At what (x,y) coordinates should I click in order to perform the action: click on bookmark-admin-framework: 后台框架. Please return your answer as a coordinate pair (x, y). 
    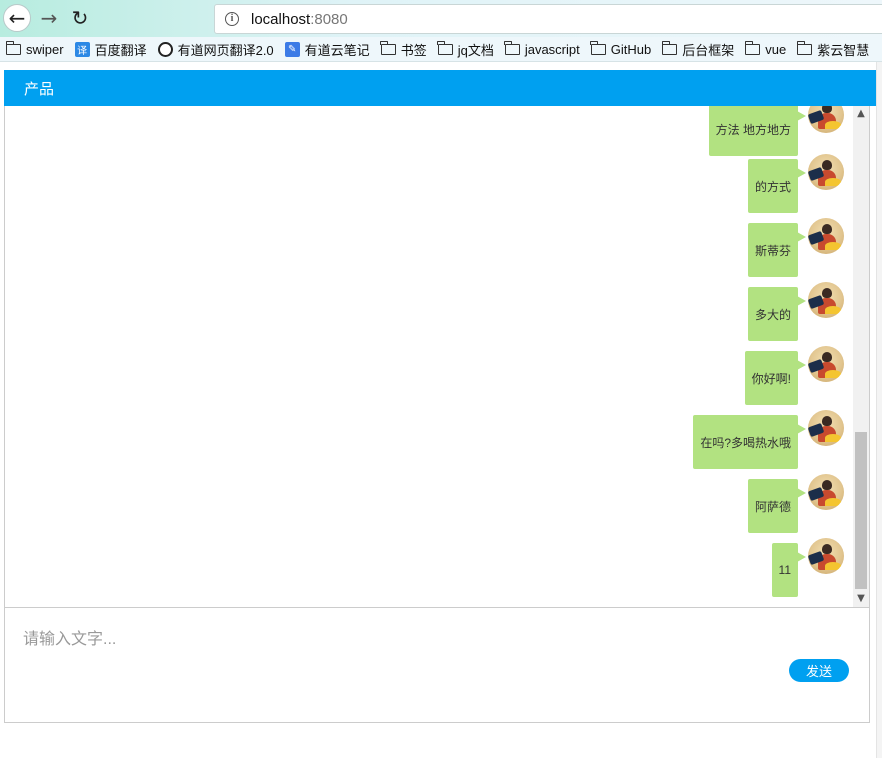
    Looking at the image, I should click on (698, 49).